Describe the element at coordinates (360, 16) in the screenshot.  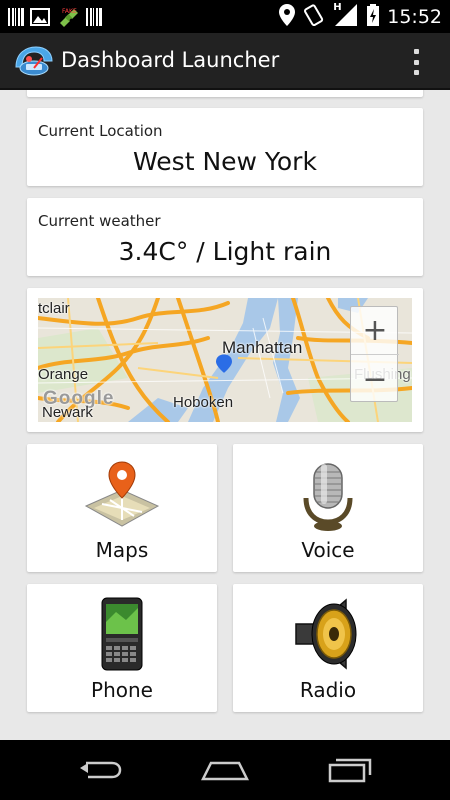
I see `status-right-icons: H 15:52` at that location.